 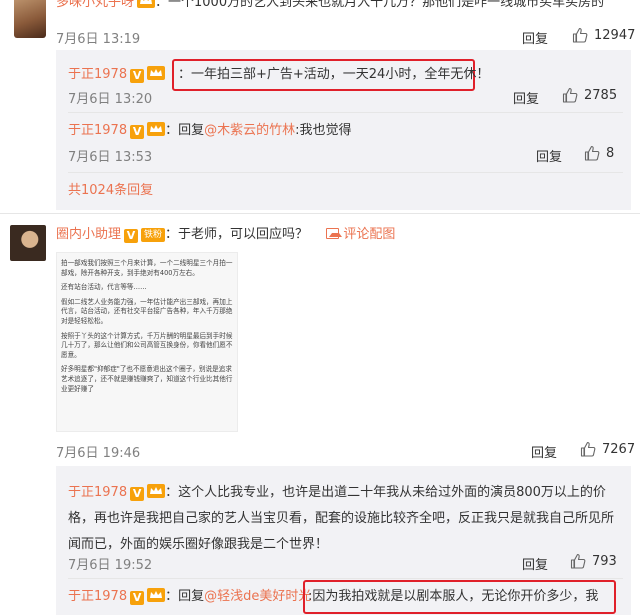 What do you see at coordinates (249, 130) in the screenshot?
I see `mention-link: @木紫云的竹林` at bounding box center [249, 130].